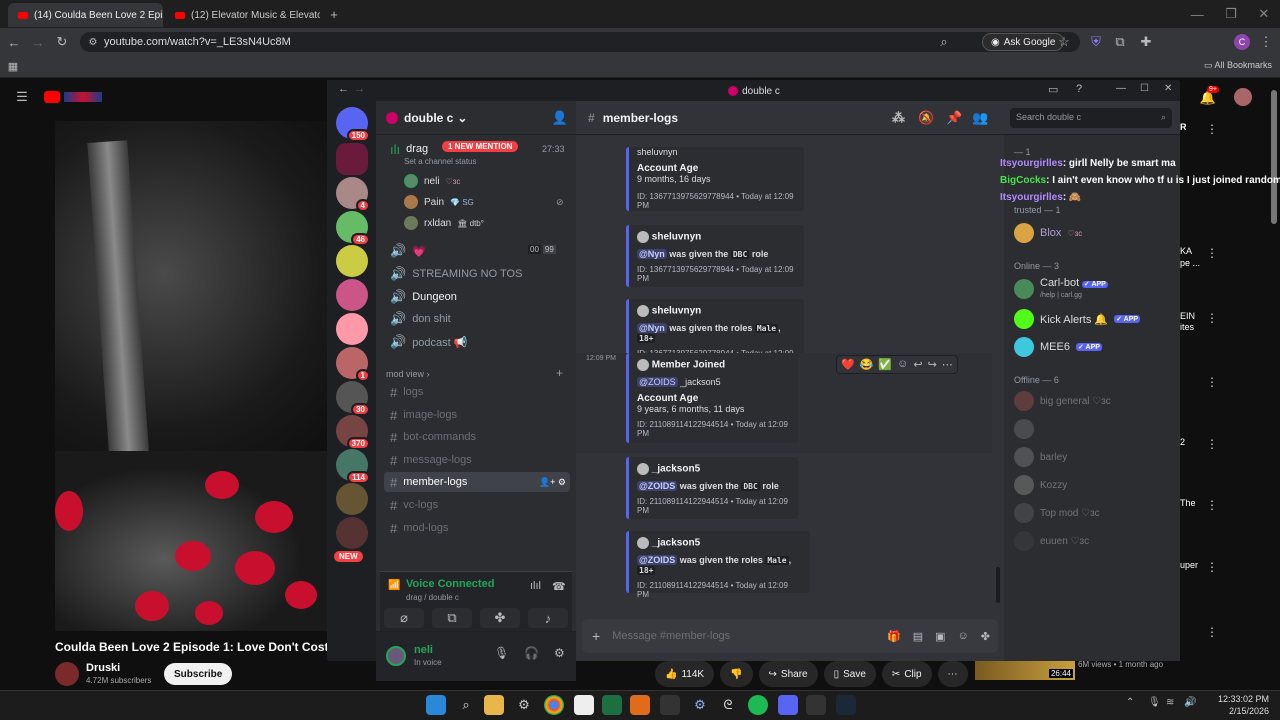  What do you see at coordinates (477, 415) in the screenshot?
I see `channel-image-logs: # image-logs` at bounding box center [477, 415].